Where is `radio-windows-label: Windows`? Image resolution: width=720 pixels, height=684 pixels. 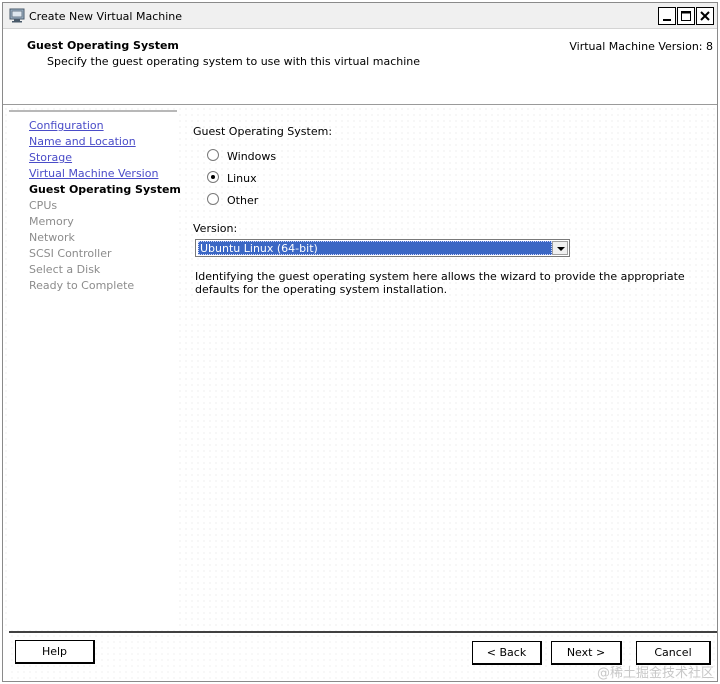 radio-windows-label: Windows is located at coordinates (251, 156).